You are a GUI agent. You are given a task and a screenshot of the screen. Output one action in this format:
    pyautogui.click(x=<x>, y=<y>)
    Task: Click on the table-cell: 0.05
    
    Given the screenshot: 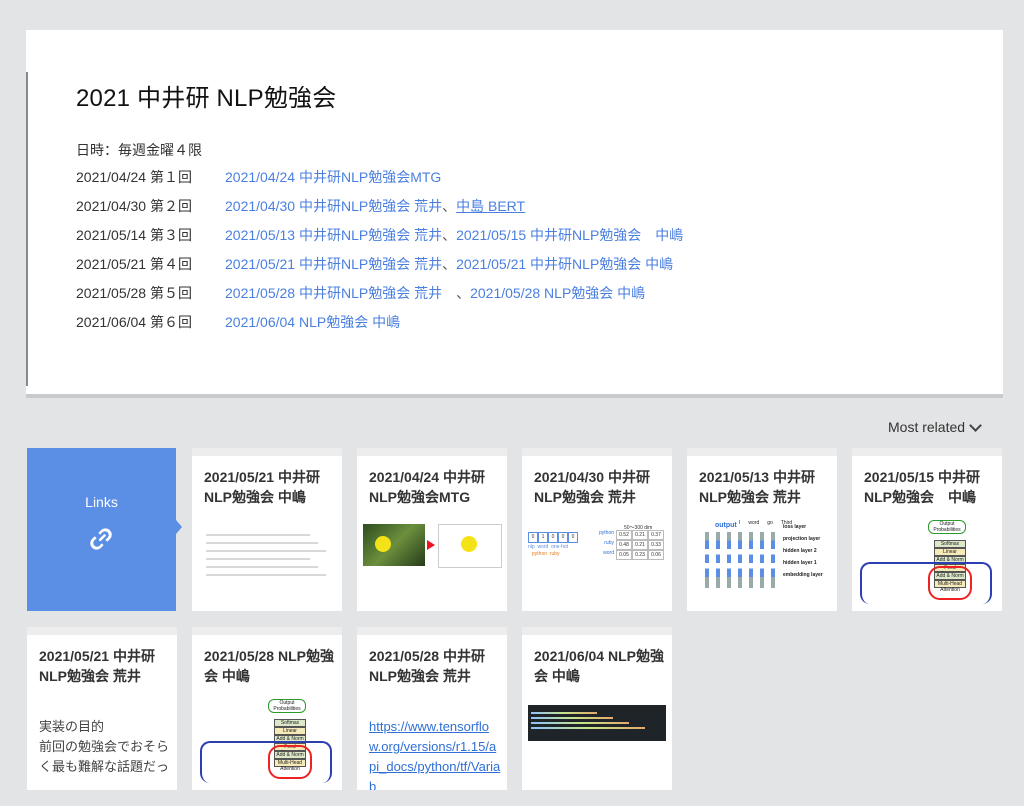 What is the action you would take?
    pyautogui.click(x=624, y=555)
    